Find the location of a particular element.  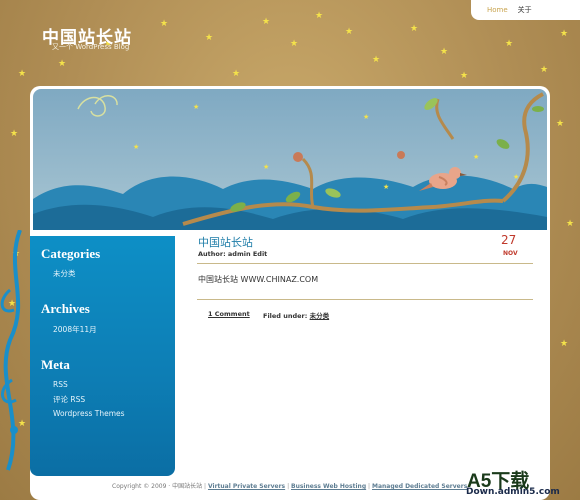

watermark-url: Down.admin5.com is located at coordinates (513, 492).